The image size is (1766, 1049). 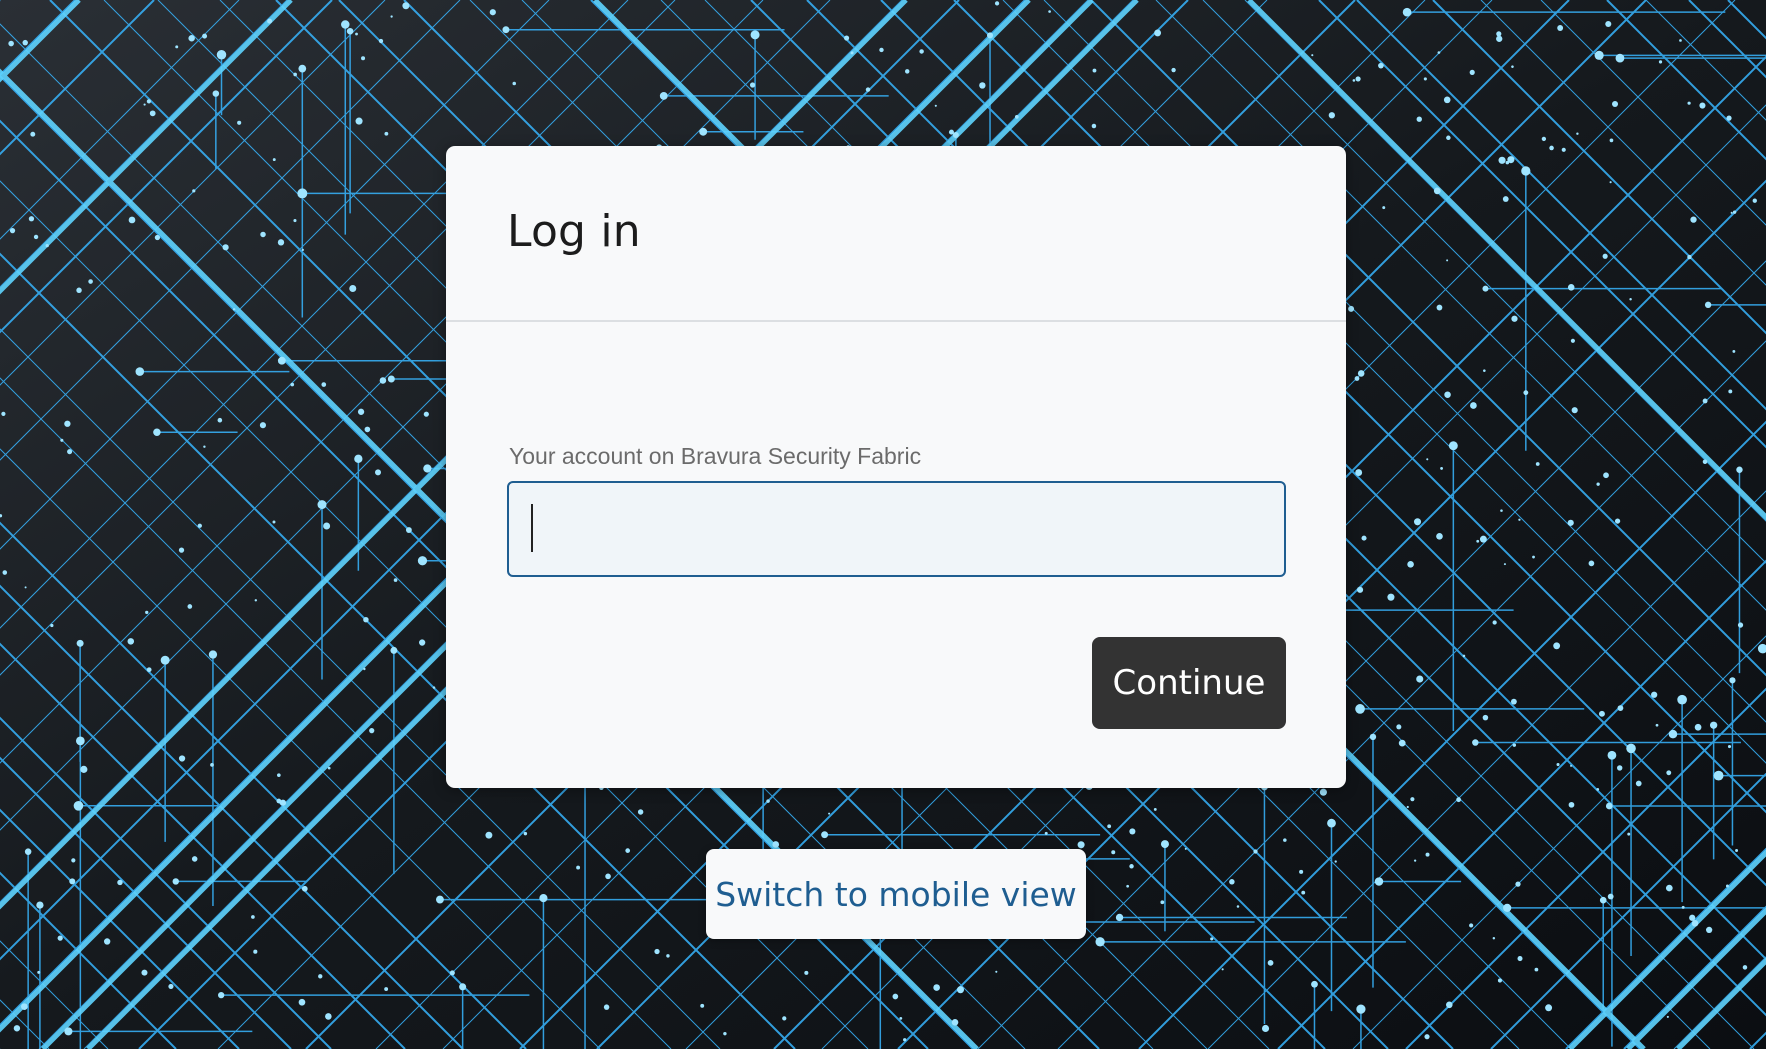 What do you see at coordinates (896, 894) in the screenshot?
I see `switch-to-mobile-view-button: Switch to mobile view` at bounding box center [896, 894].